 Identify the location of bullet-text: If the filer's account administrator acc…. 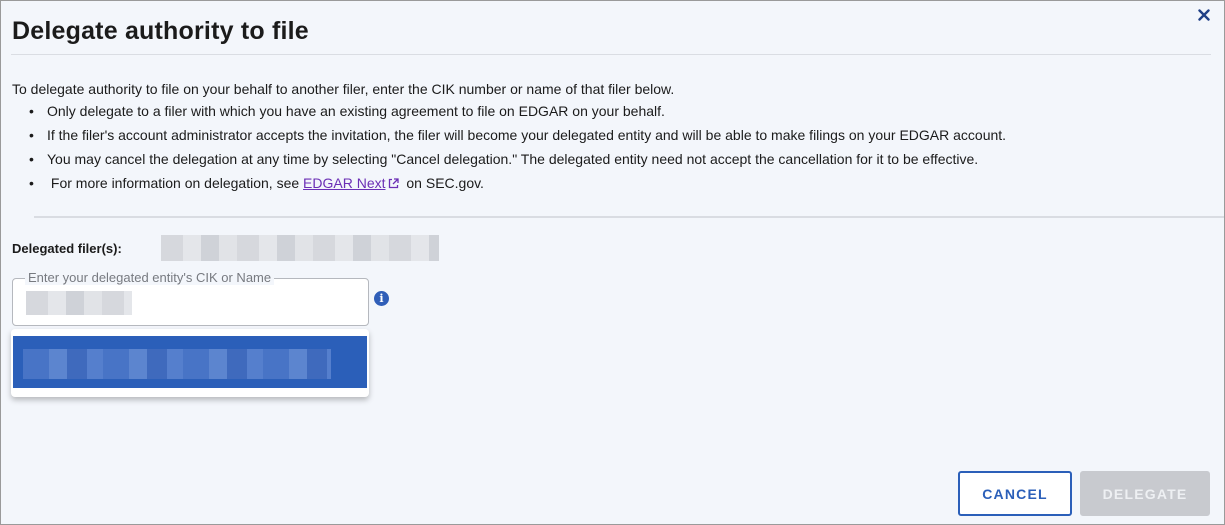
(527, 135).